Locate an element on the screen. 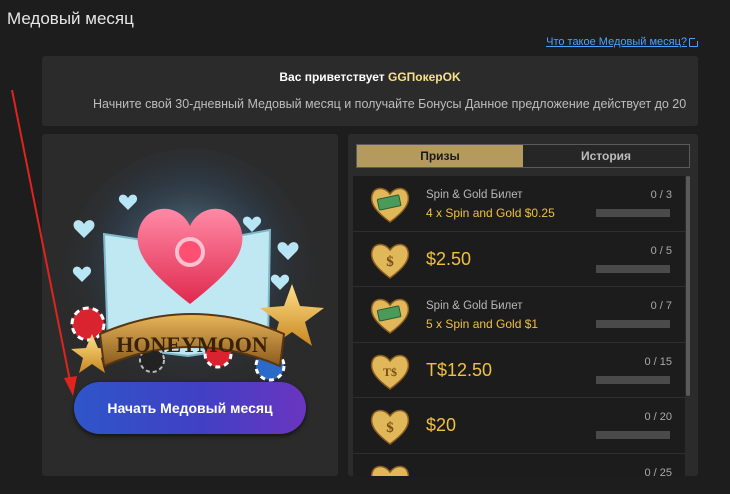 Image resolution: width=730 pixels, height=494 pixels. help-link: Что такое Медовый месяц? is located at coordinates (623, 41).